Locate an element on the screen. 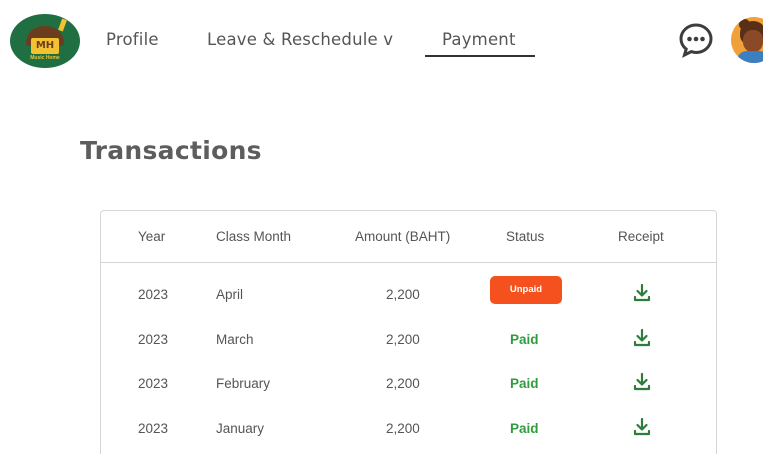  music-home-logo: MH Music Home is located at coordinates (45, 41).